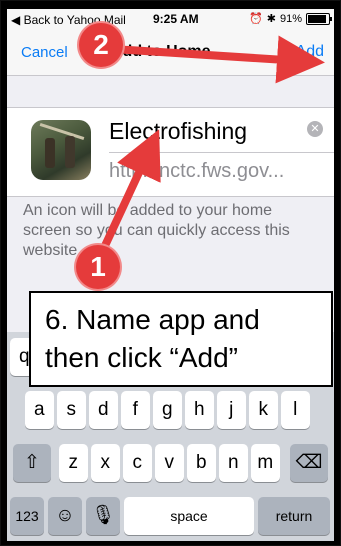  I want to click on step-badge-1: 1, so click(98, 267).